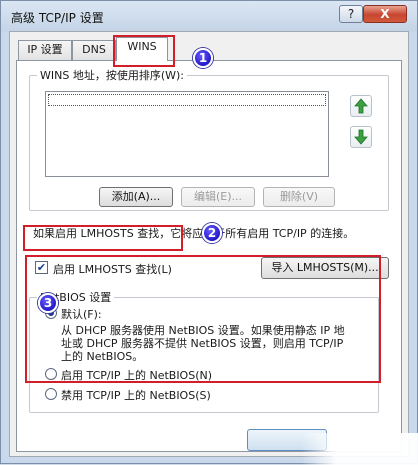  What do you see at coordinates (48, 303) in the screenshot?
I see `annotation-badge-3: 3` at bounding box center [48, 303].